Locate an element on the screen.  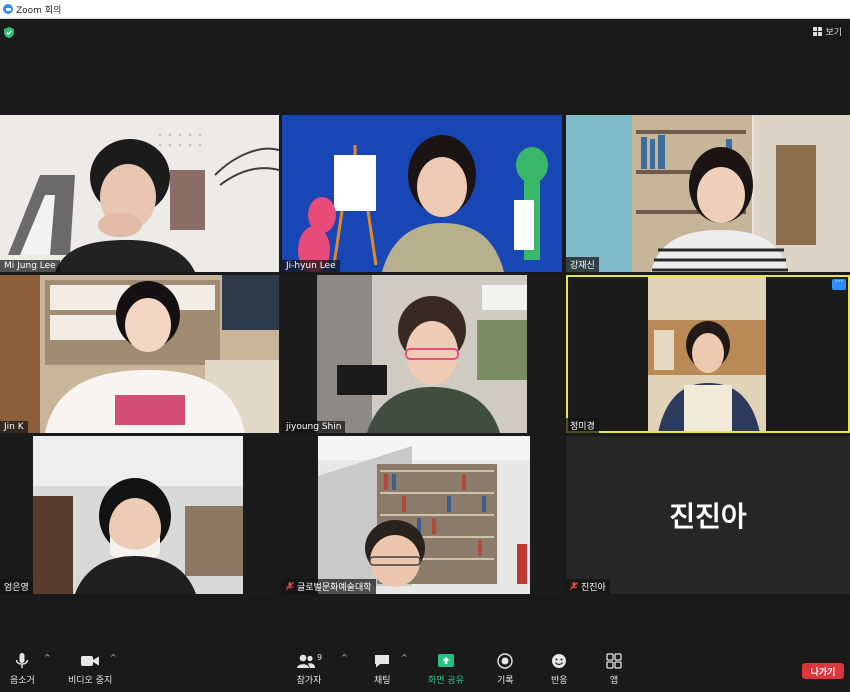
view-button: 보기 is located at coordinates (827, 31).